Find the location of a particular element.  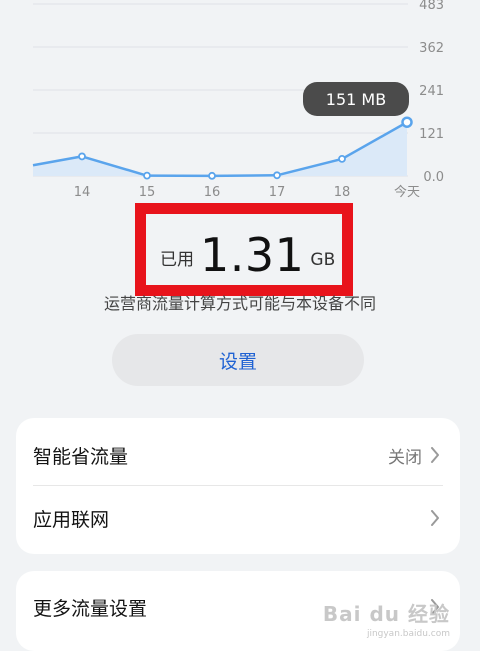

x-tick-label: 今天 is located at coordinates (407, 192).